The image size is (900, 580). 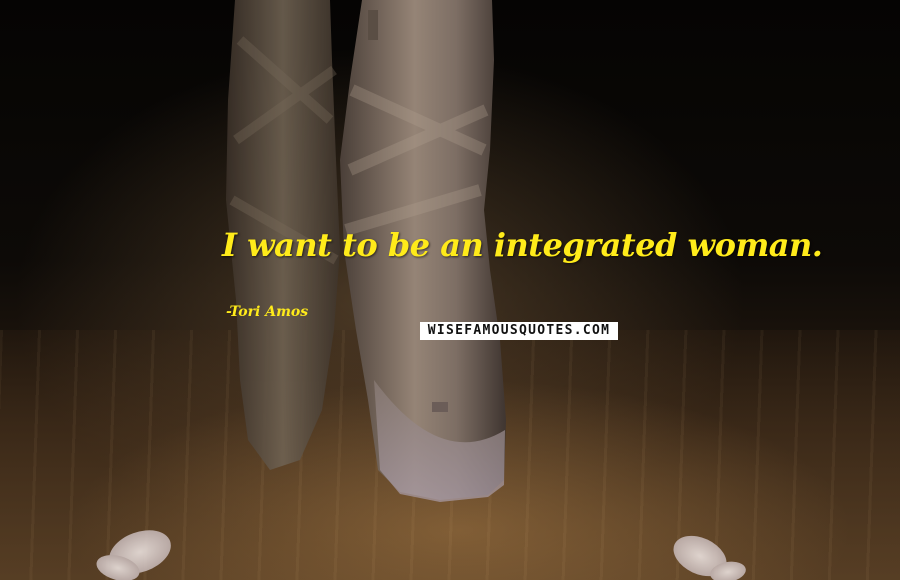 What do you see at coordinates (519, 331) in the screenshot?
I see `watermark-badge: WISEFAMOUSQUOTES.COM` at bounding box center [519, 331].